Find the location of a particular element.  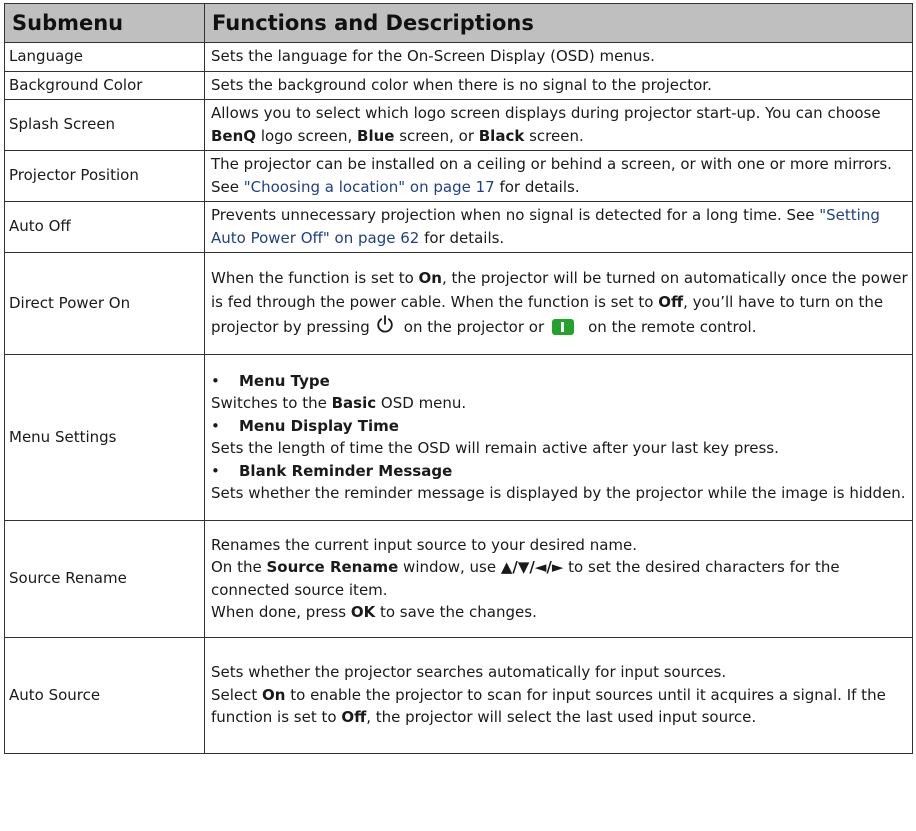

bold-term: OK is located at coordinates (363, 612).